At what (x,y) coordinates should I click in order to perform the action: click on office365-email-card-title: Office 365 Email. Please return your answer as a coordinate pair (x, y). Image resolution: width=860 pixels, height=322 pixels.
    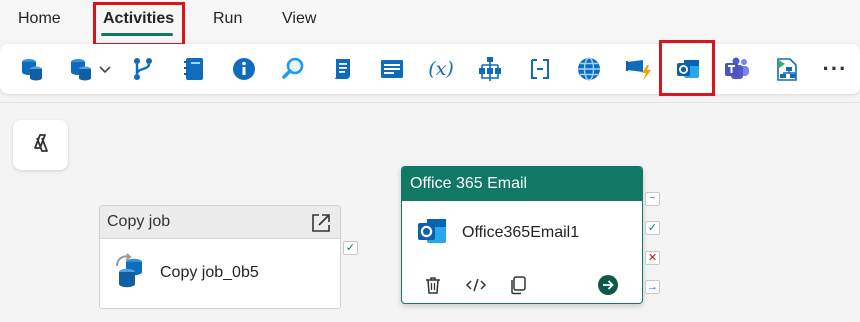
    Looking at the image, I should click on (469, 183).